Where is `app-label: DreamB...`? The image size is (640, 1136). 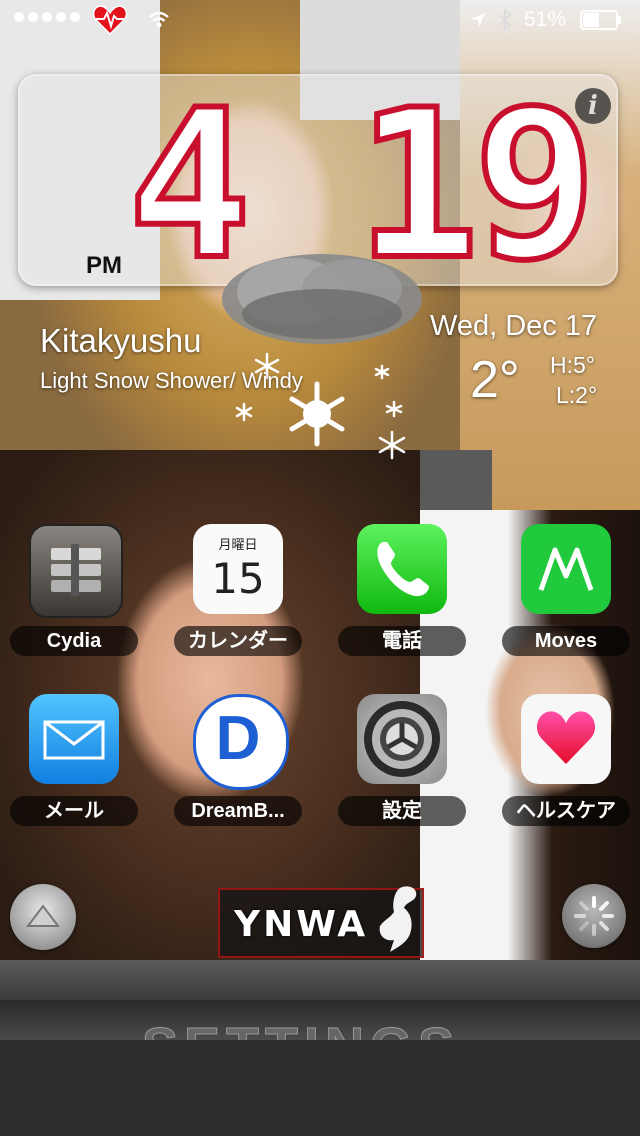 app-label: DreamB... is located at coordinates (238, 811).